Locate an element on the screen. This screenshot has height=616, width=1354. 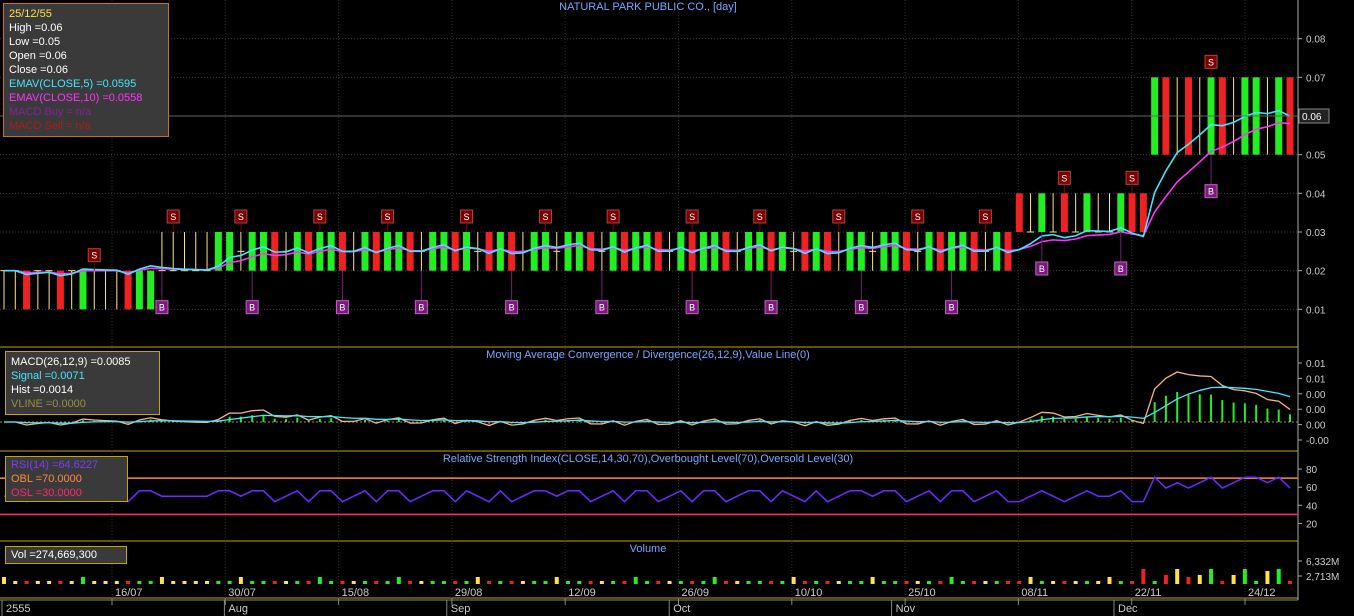
volume-tick-label: 2,713M is located at coordinates (1322, 577).